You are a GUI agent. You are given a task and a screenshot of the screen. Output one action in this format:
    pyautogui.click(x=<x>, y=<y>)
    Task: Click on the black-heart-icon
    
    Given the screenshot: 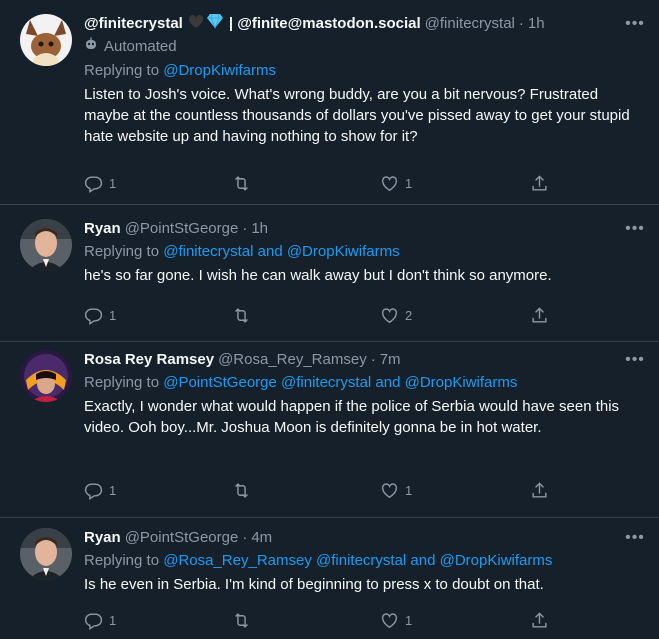 What is the action you would take?
    pyautogui.click(x=196, y=24)
    